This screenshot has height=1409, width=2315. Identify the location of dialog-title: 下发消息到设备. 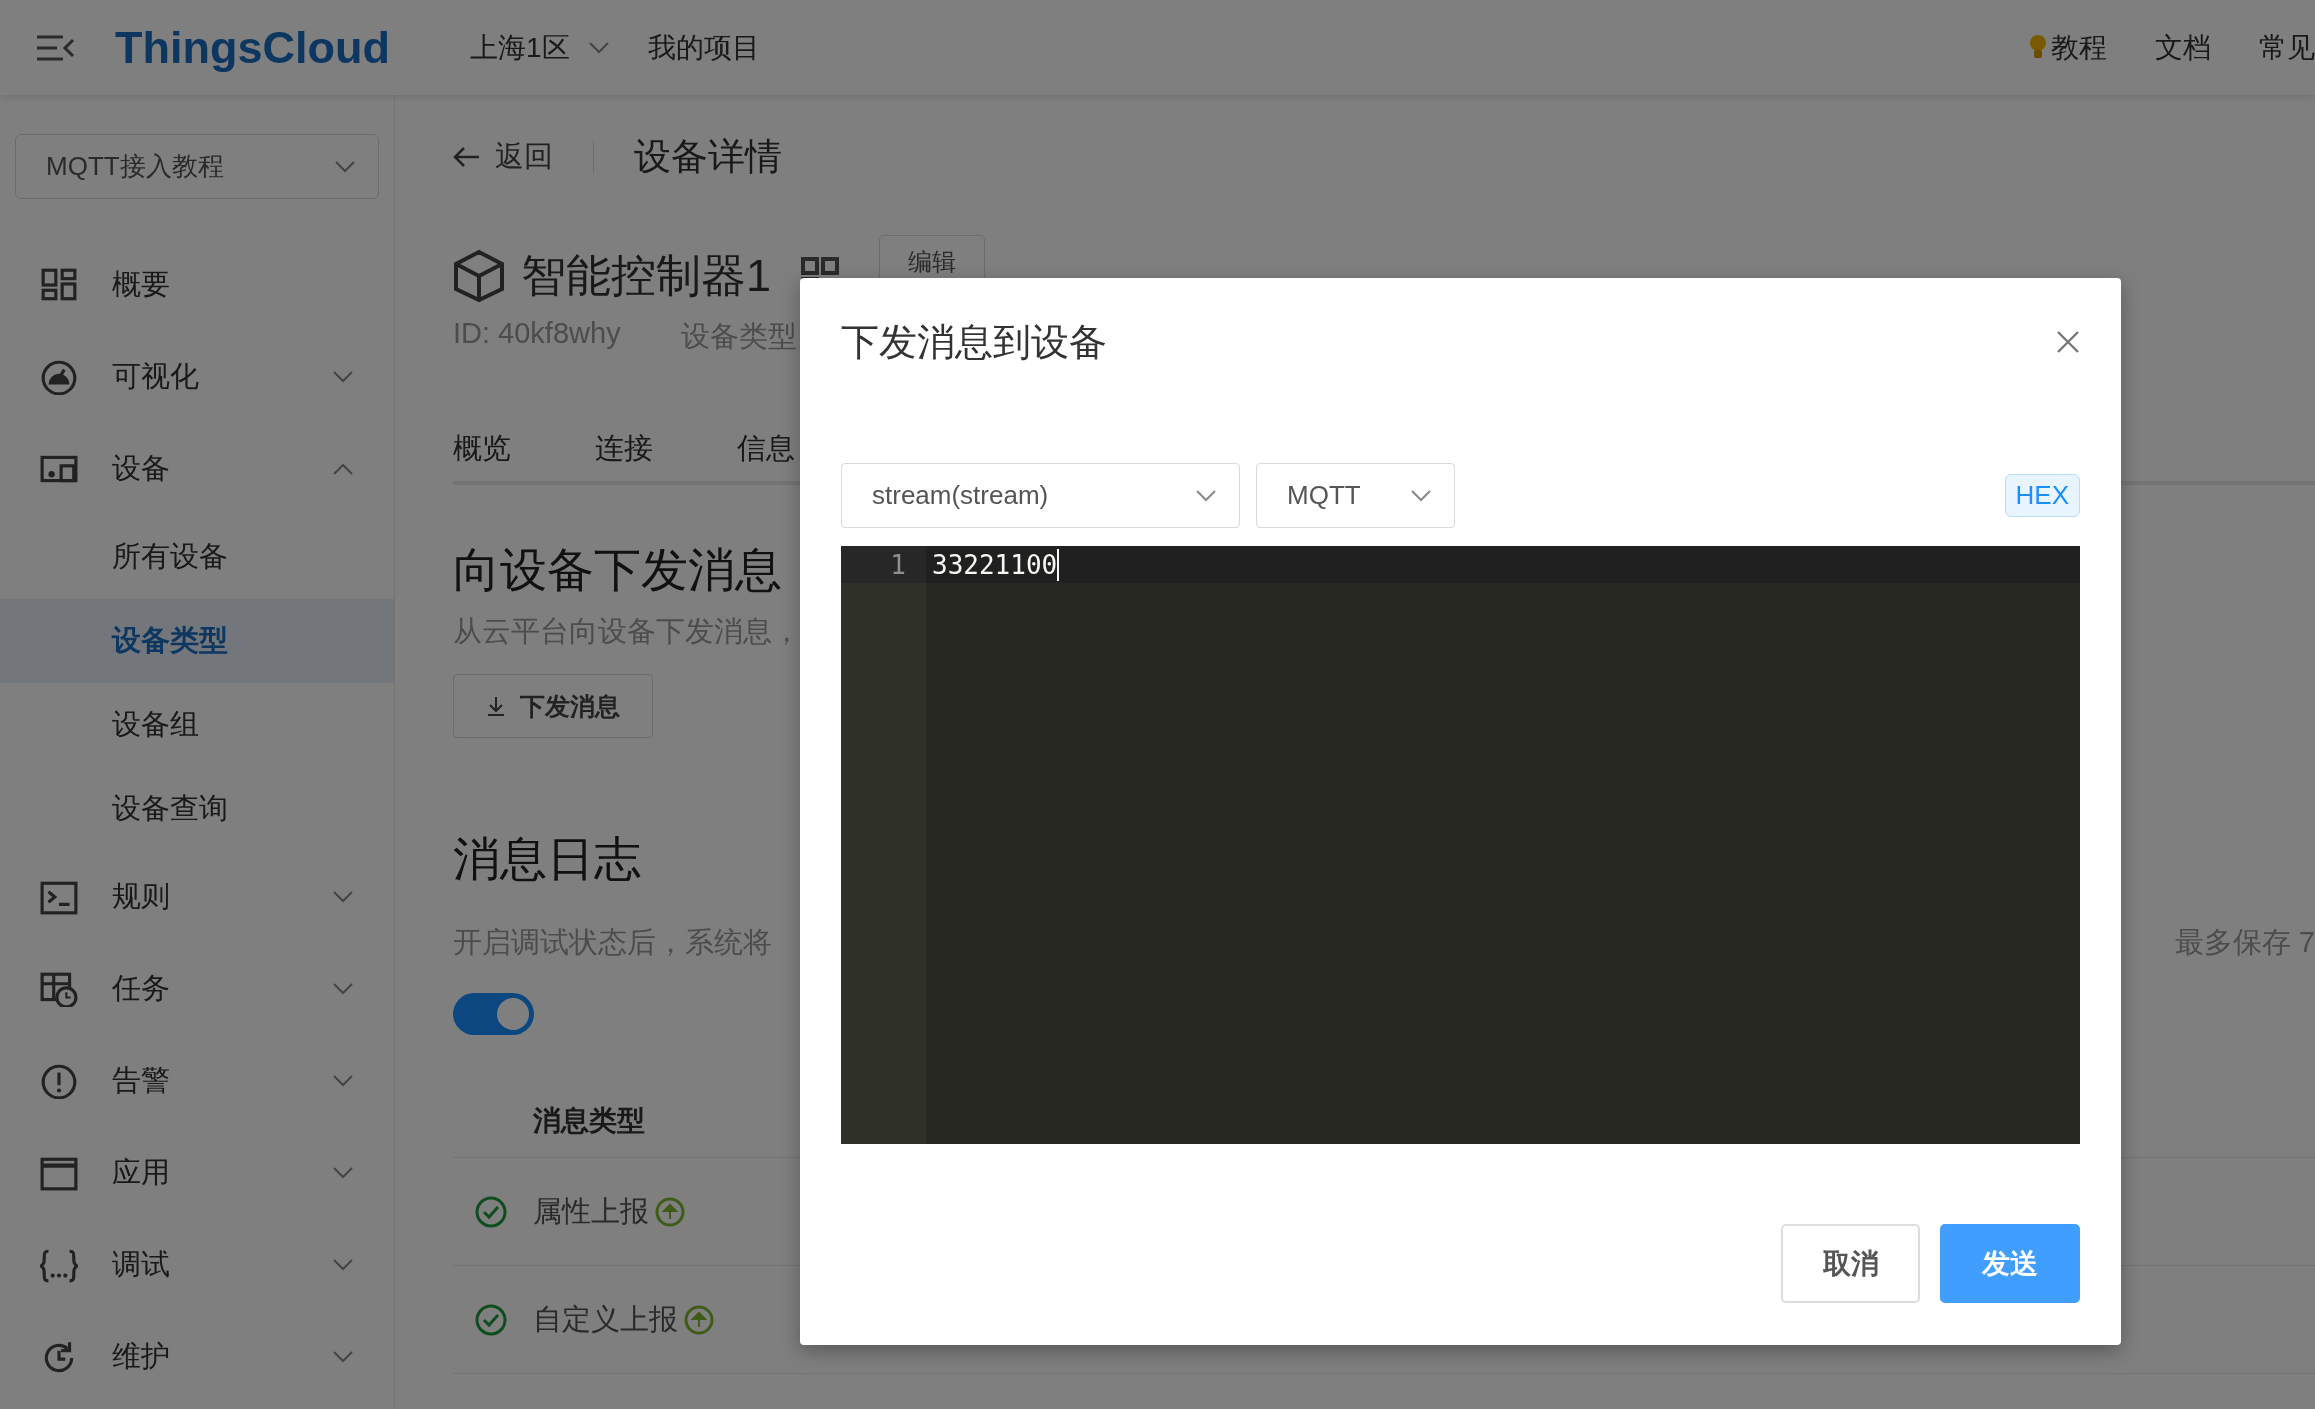
(974, 342).